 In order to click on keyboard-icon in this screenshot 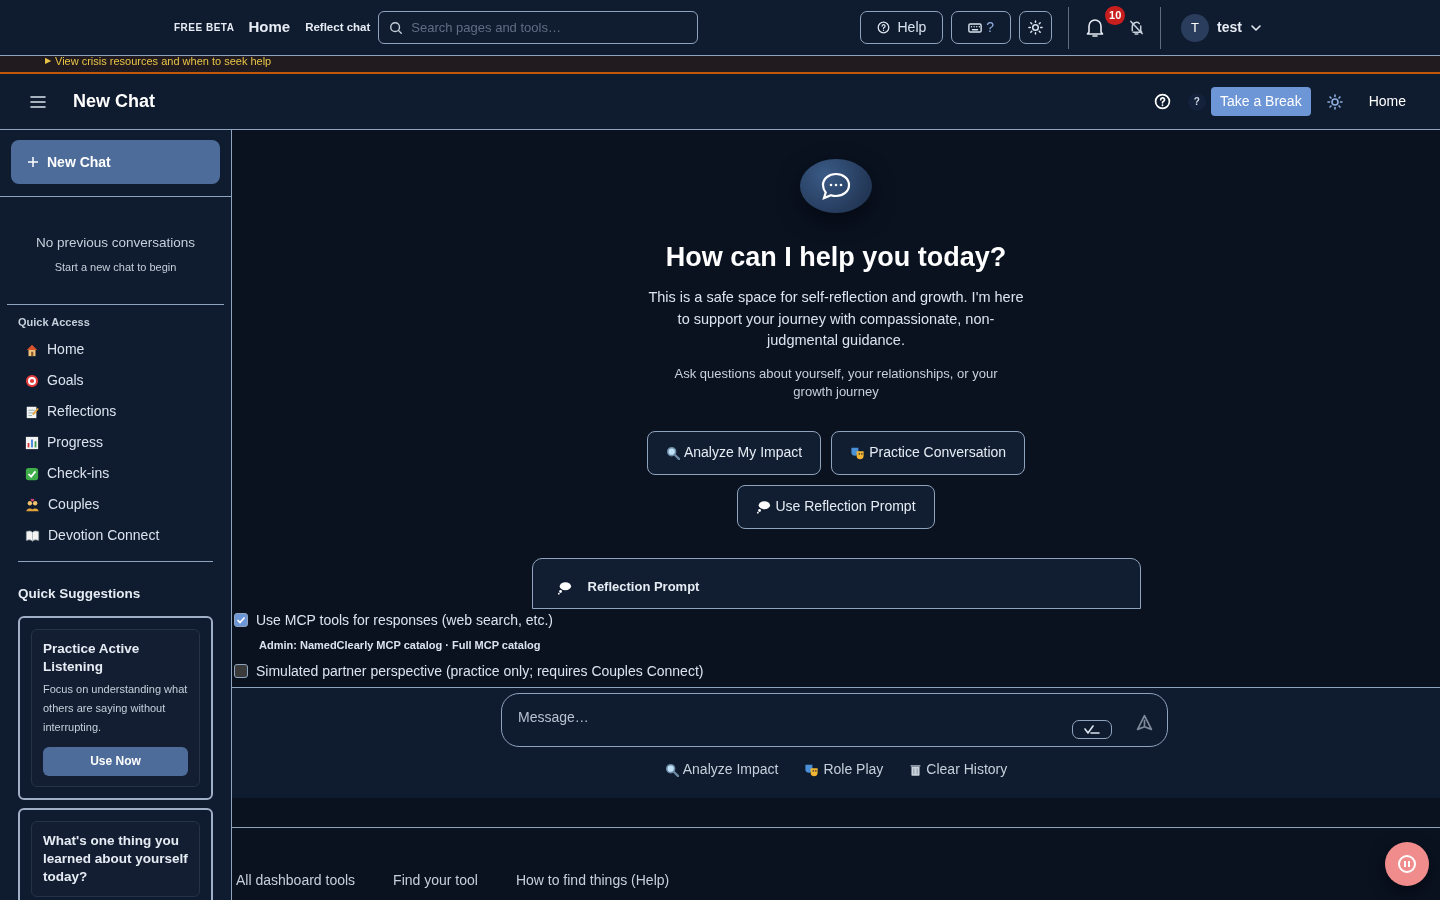, I will do `click(975, 27)`.